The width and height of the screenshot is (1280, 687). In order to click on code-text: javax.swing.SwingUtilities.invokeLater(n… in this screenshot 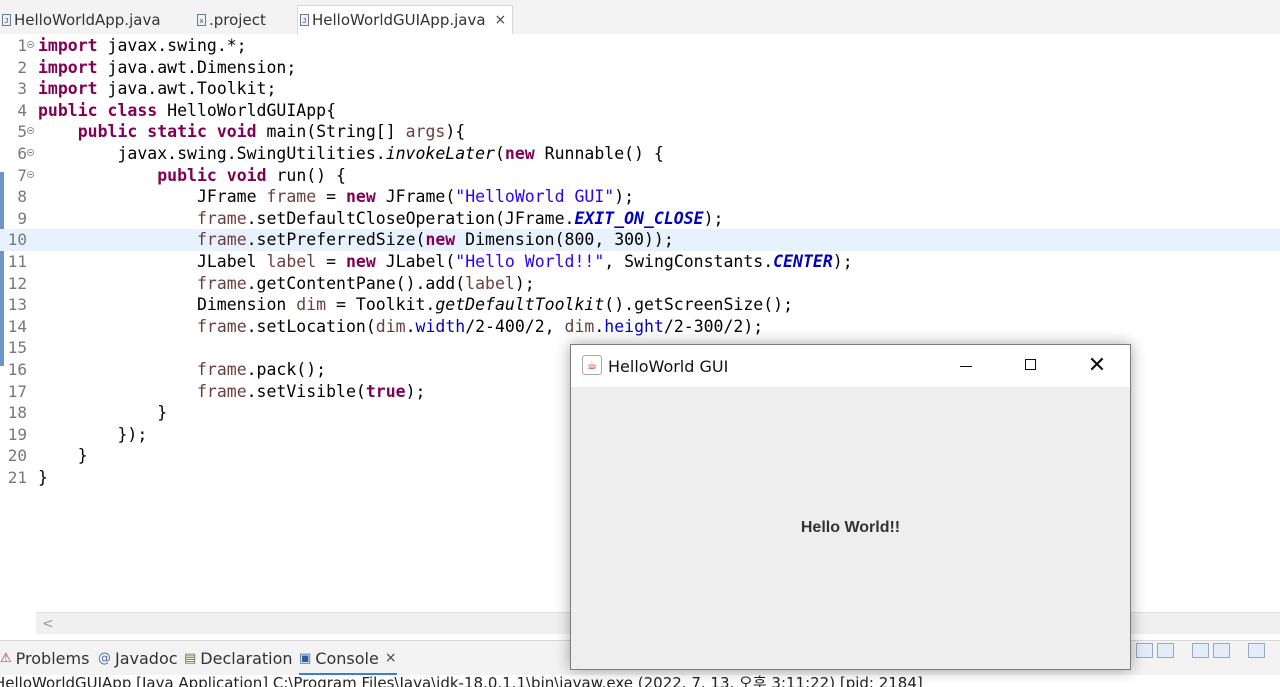, I will do `click(351, 153)`.